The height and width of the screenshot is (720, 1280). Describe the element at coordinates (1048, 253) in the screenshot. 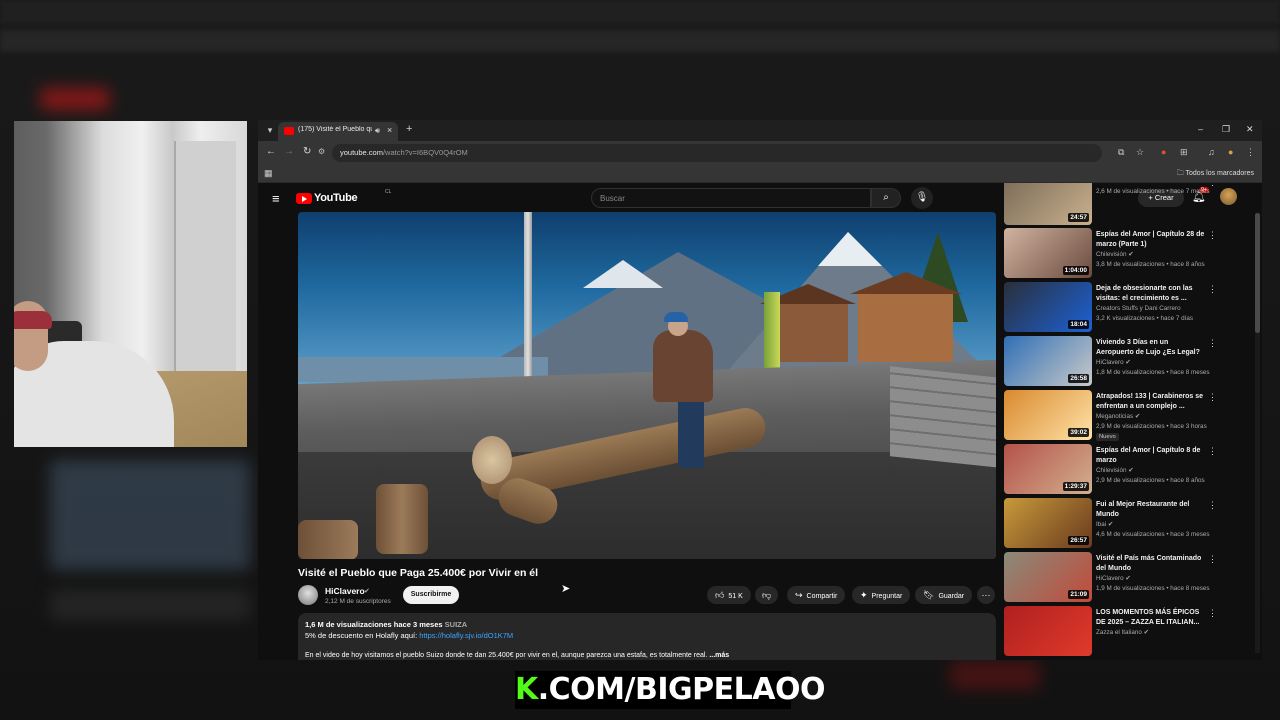

I see `video-thumbnail: 1:04:00` at that location.